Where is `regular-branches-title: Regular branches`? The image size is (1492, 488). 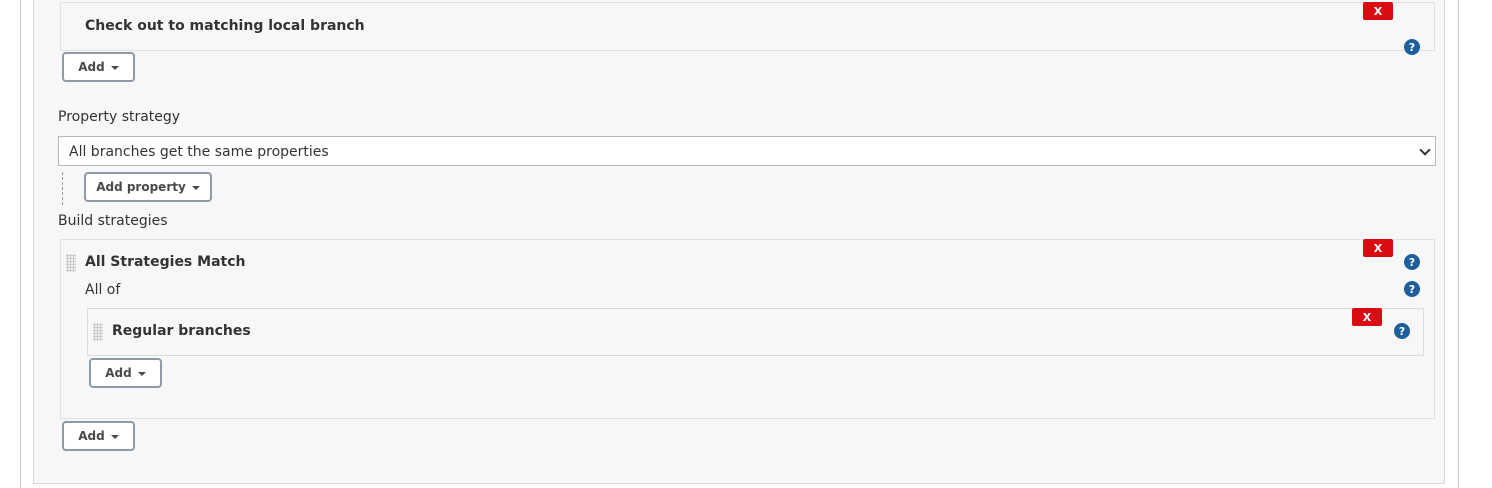
regular-branches-title: Regular branches is located at coordinates (181, 331).